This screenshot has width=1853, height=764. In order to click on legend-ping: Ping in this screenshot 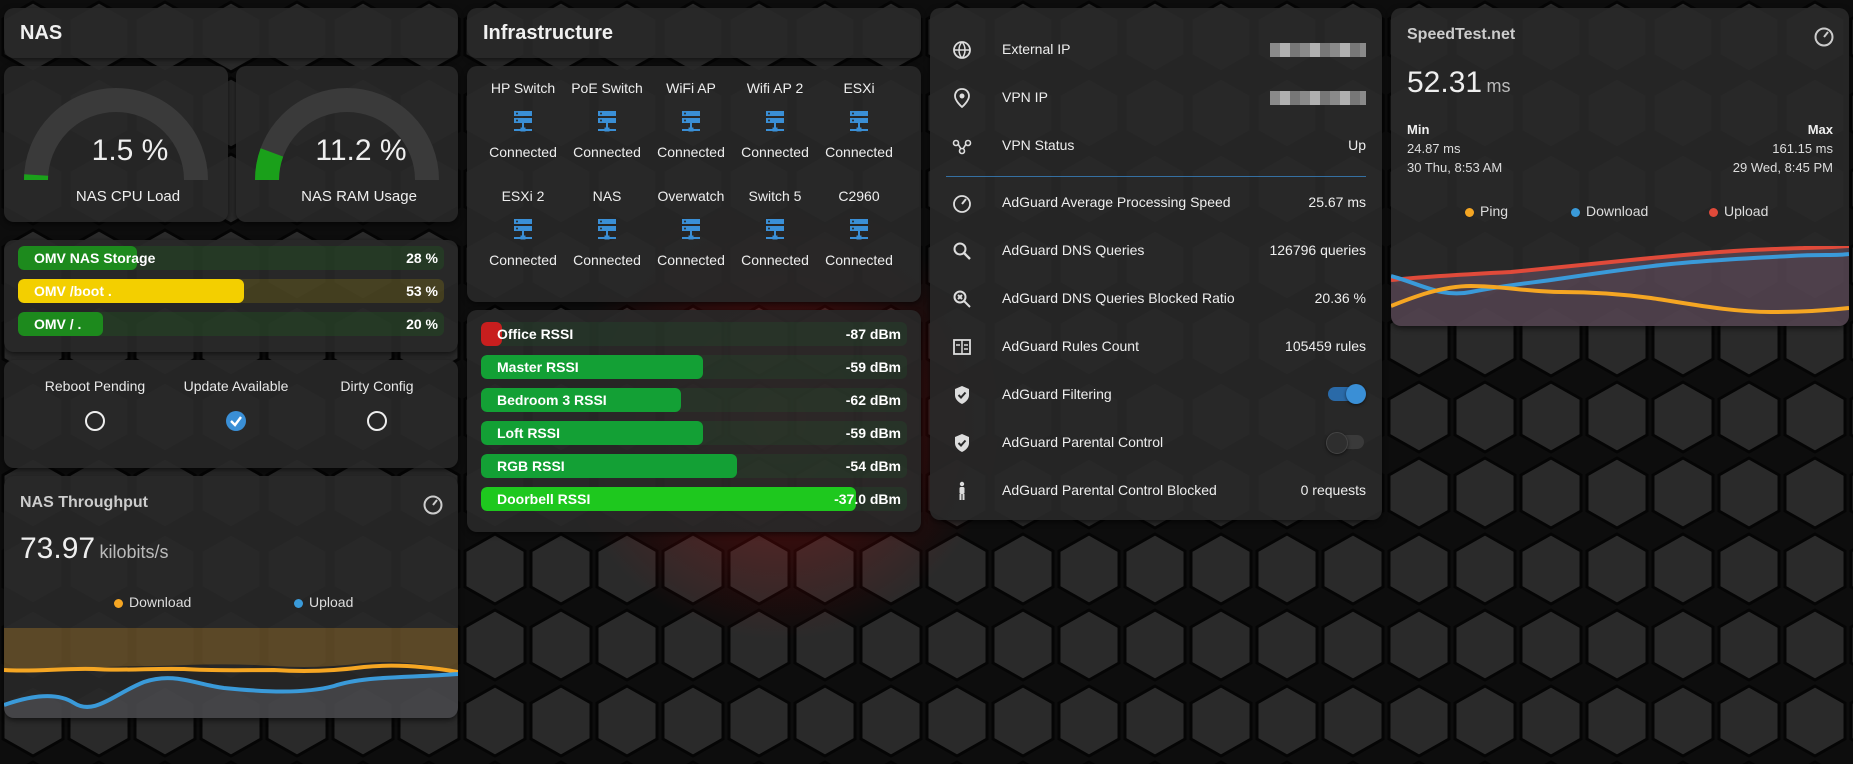, I will do `click(1486, 211)`.